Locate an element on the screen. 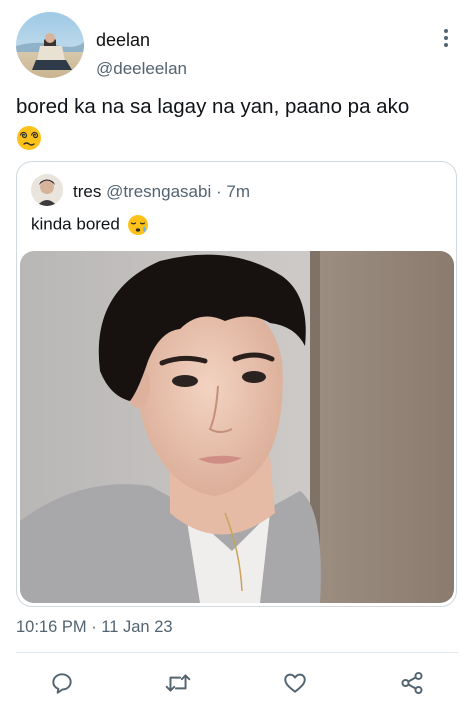 This screenshot has height=724, width=474. tweet-header: deelan @deeleelan is located at coordinates (237, 45).